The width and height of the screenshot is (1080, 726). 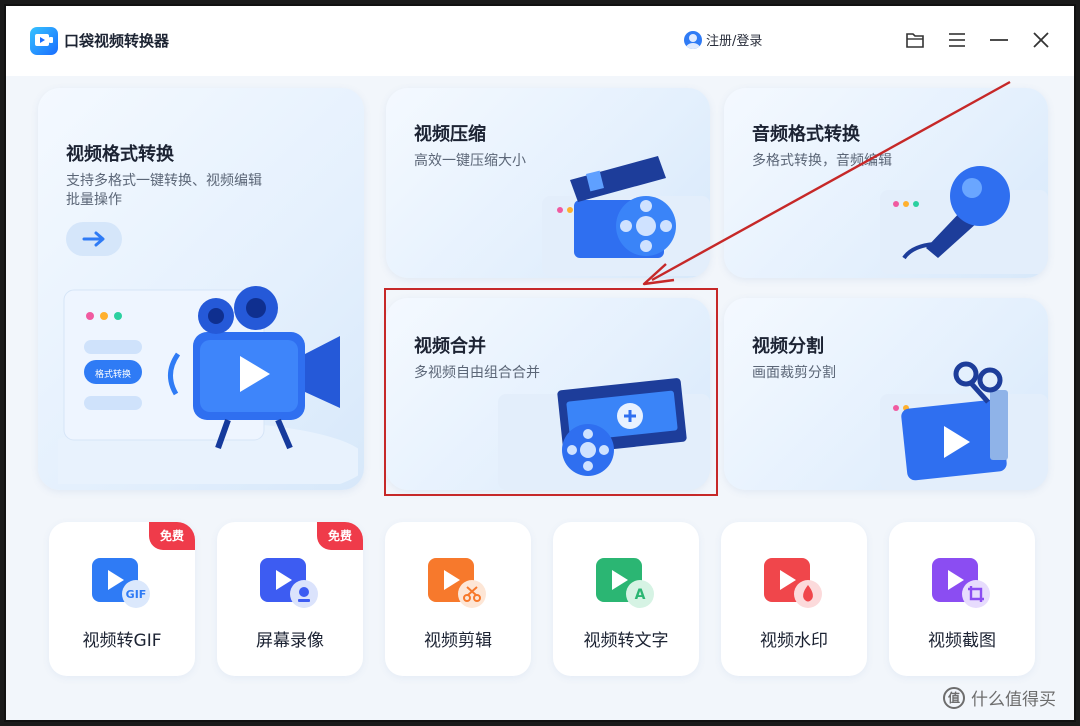 What do you see at coordinates (136, 594) in the screenshot?
I see `svg-text: GIF` at bounding box center [136, 594].